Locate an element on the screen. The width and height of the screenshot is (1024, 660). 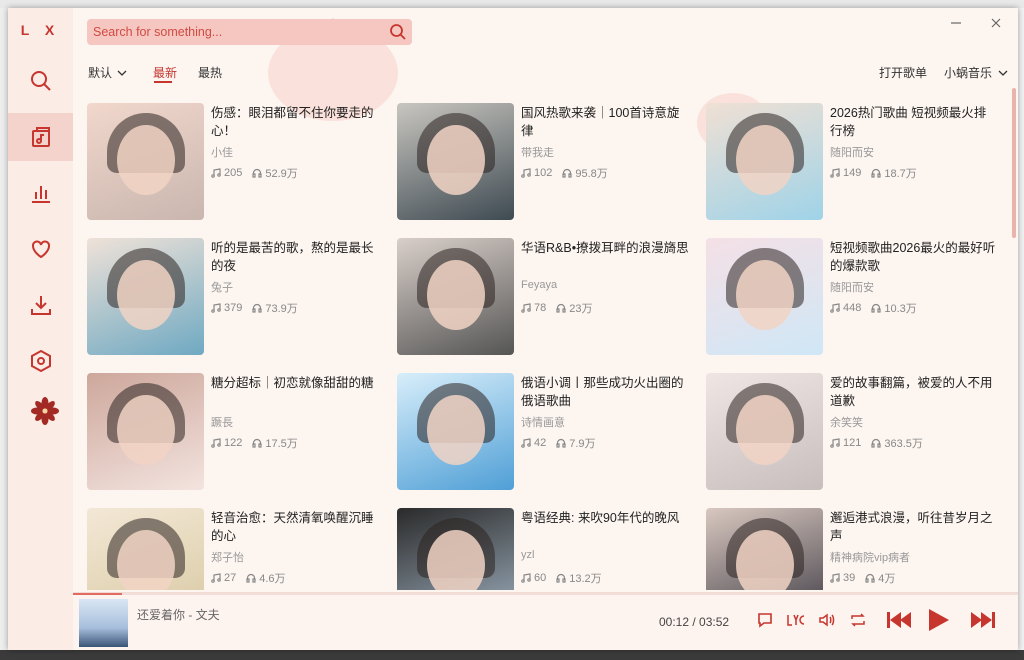
song-count: 379 is located at coordinates (226, 308).